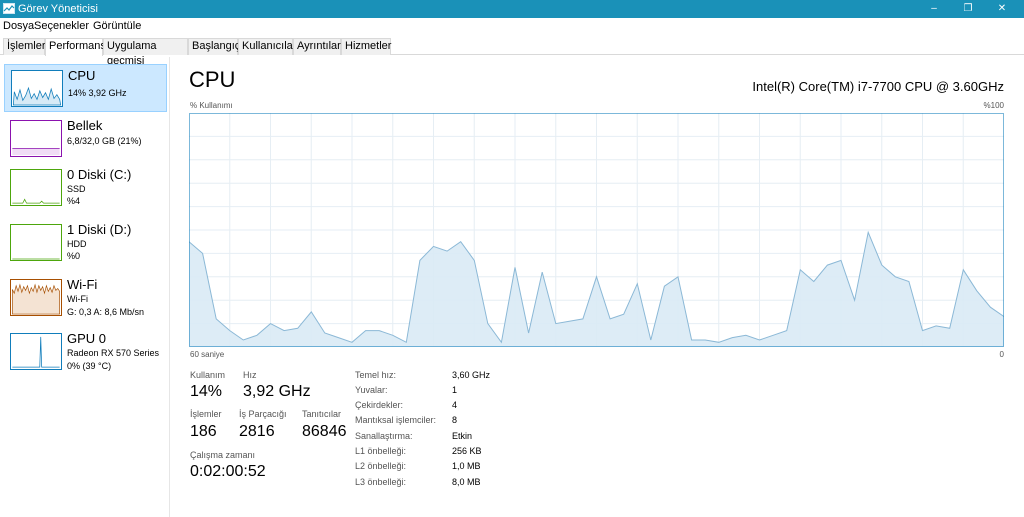  Describe the element at coordinates (214, 46) in the screenshot. I see `tab-startup: Başlangıç` at that location.